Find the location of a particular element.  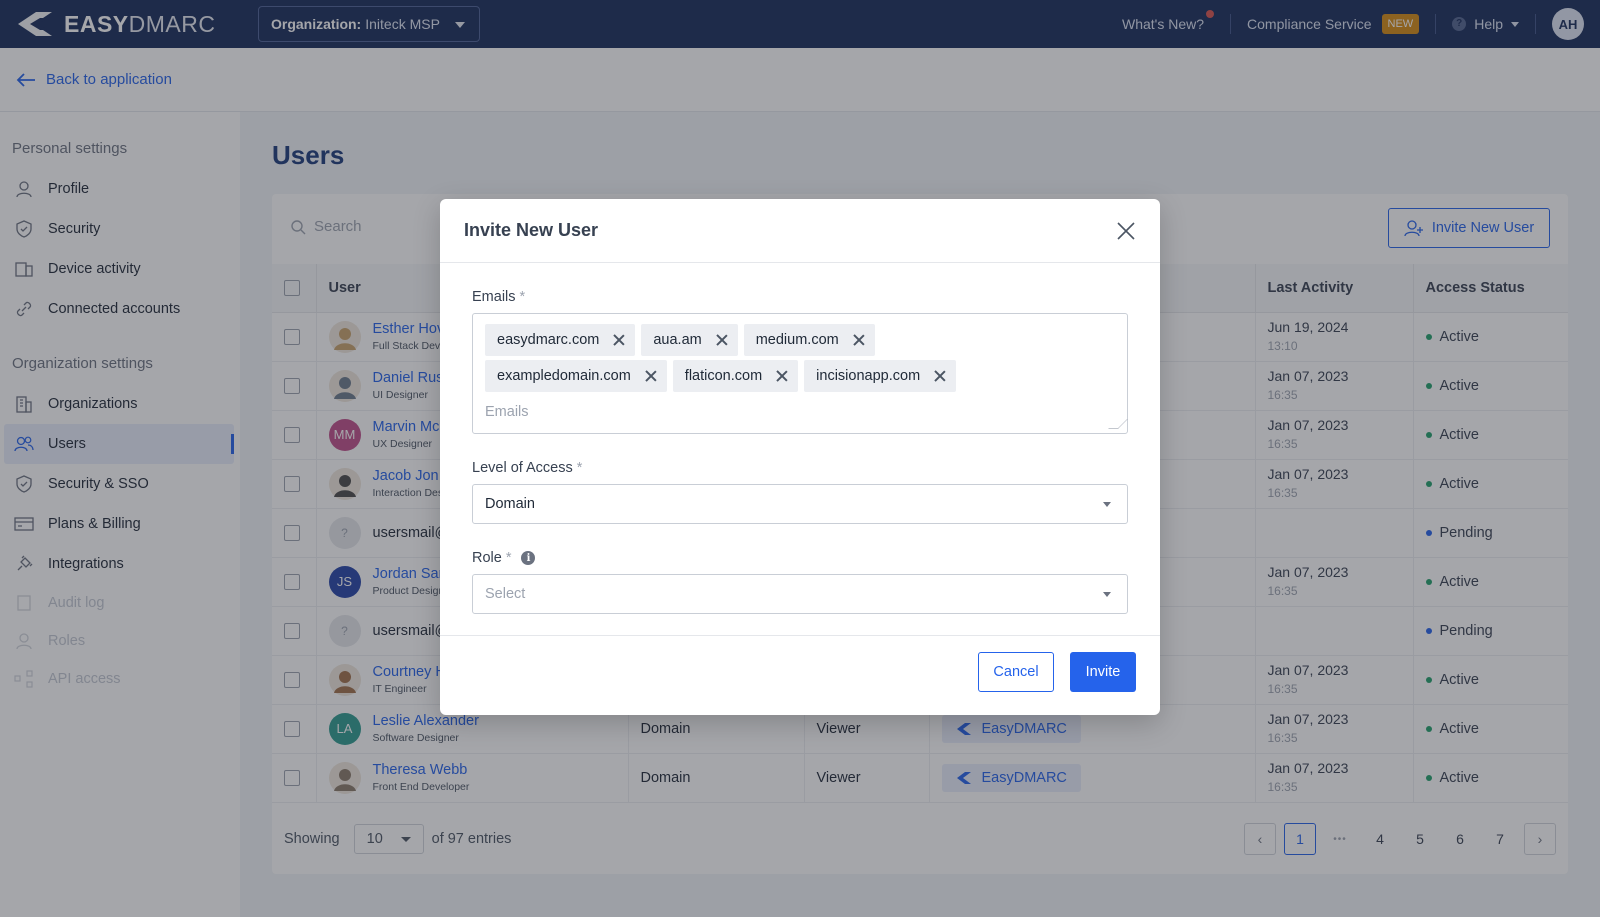

email-tag-label: aua.am is located at coordinates (677, 340).